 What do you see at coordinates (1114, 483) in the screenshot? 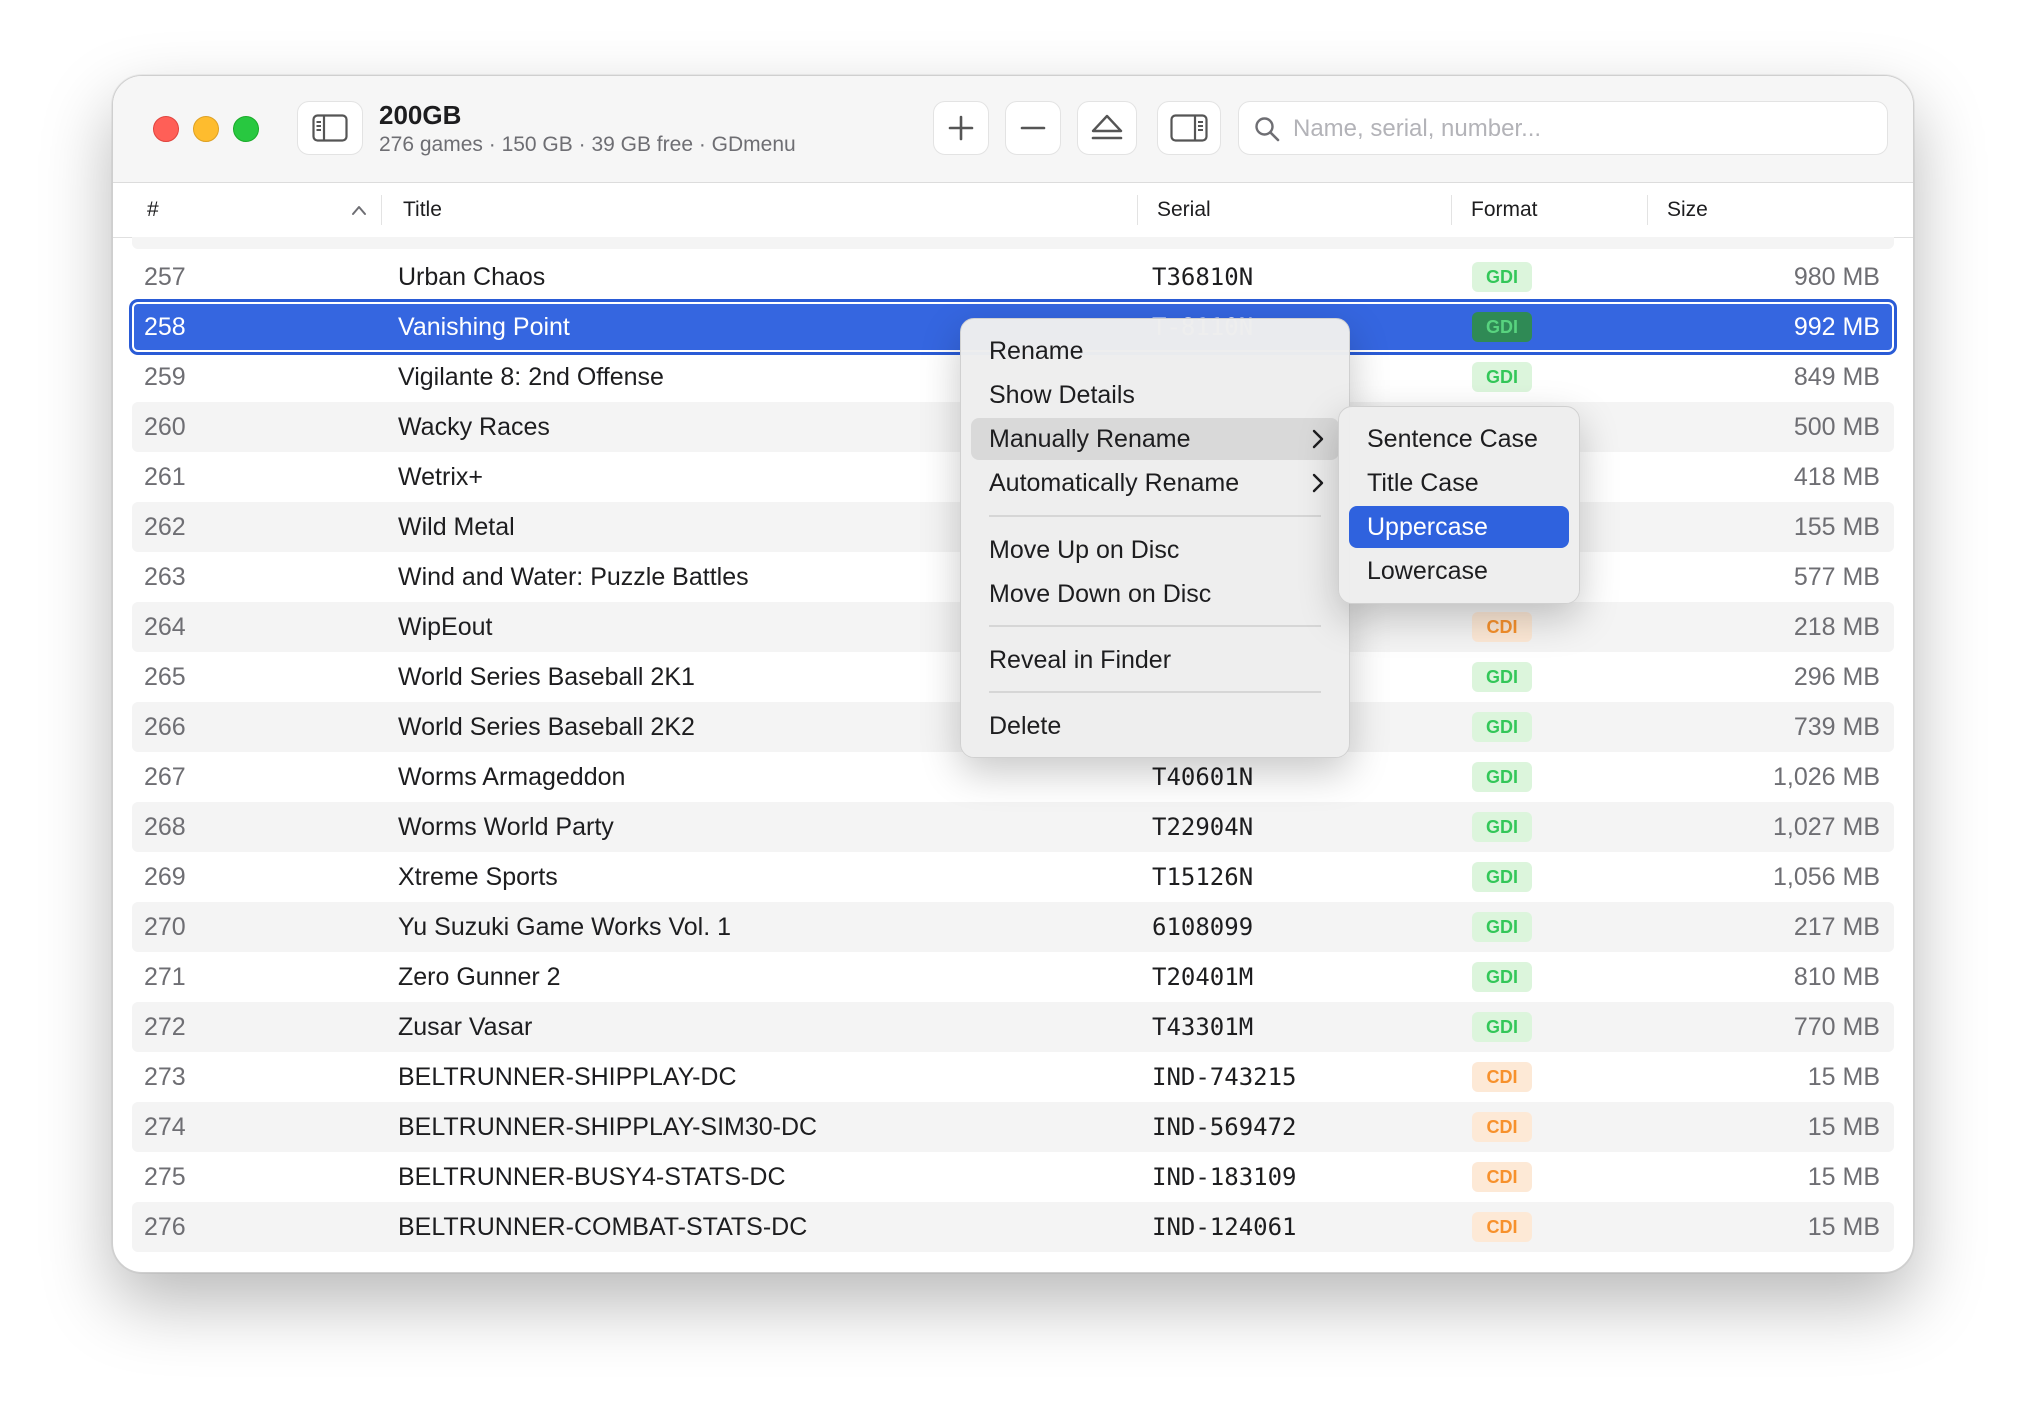
I see `menu-item-label: Automatically Rename` at bounding box center [1114, 483].